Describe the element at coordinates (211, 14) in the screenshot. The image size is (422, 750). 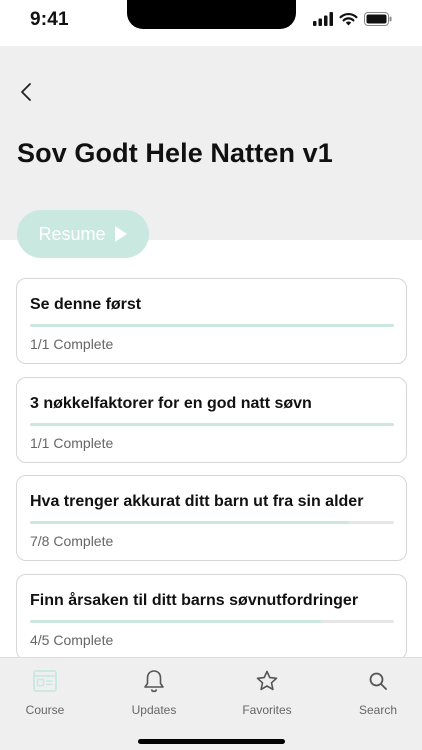
I see `device-notch` at that location.